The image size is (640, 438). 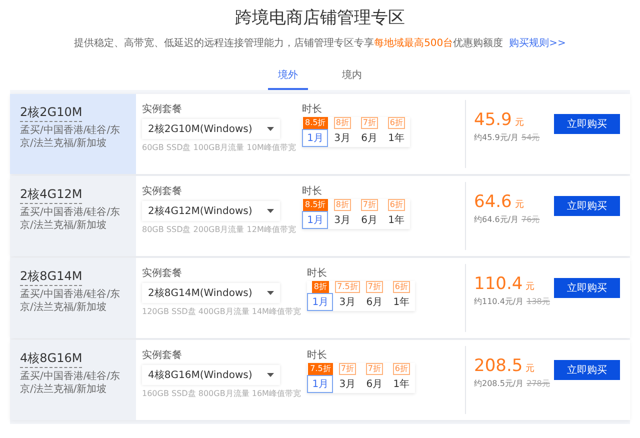 What do you see at coordinates (320, 18) in the screenshot?
I see `page-title: 跨境电商店铺管理专区` at bounding box center [320, 18].